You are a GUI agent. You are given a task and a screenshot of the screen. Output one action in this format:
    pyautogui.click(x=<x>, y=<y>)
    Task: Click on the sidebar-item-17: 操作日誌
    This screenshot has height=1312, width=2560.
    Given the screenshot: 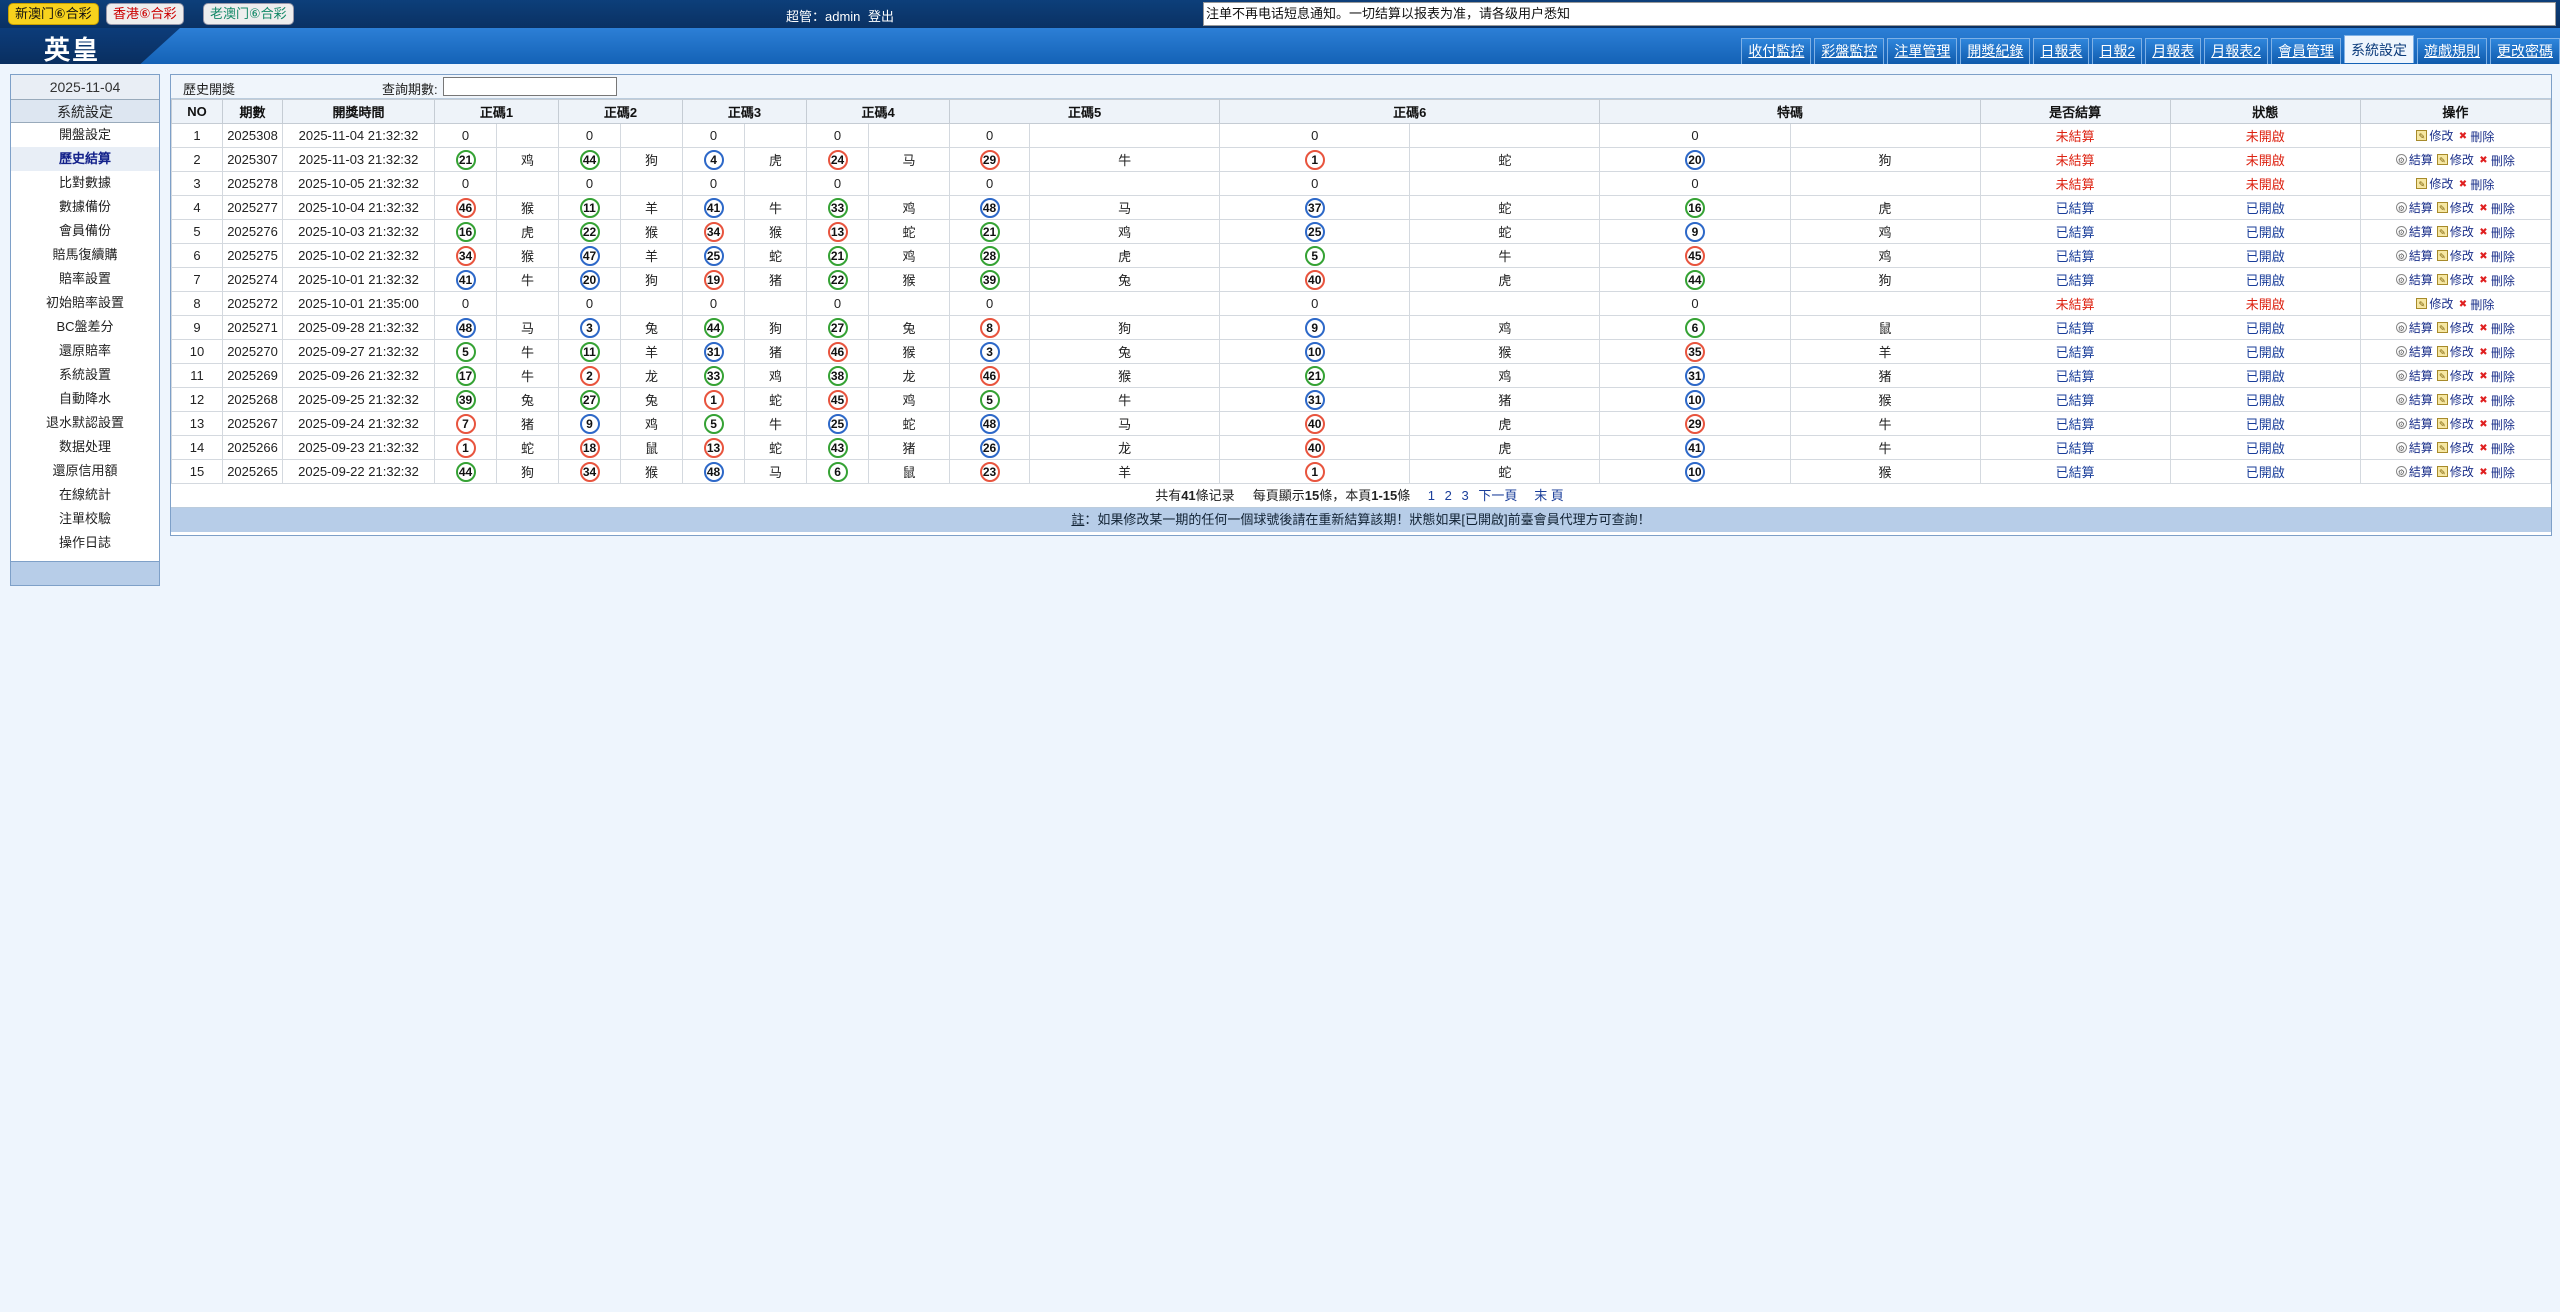 What is the action you would take?
    pyautogui.click(x=85, y=543)
    